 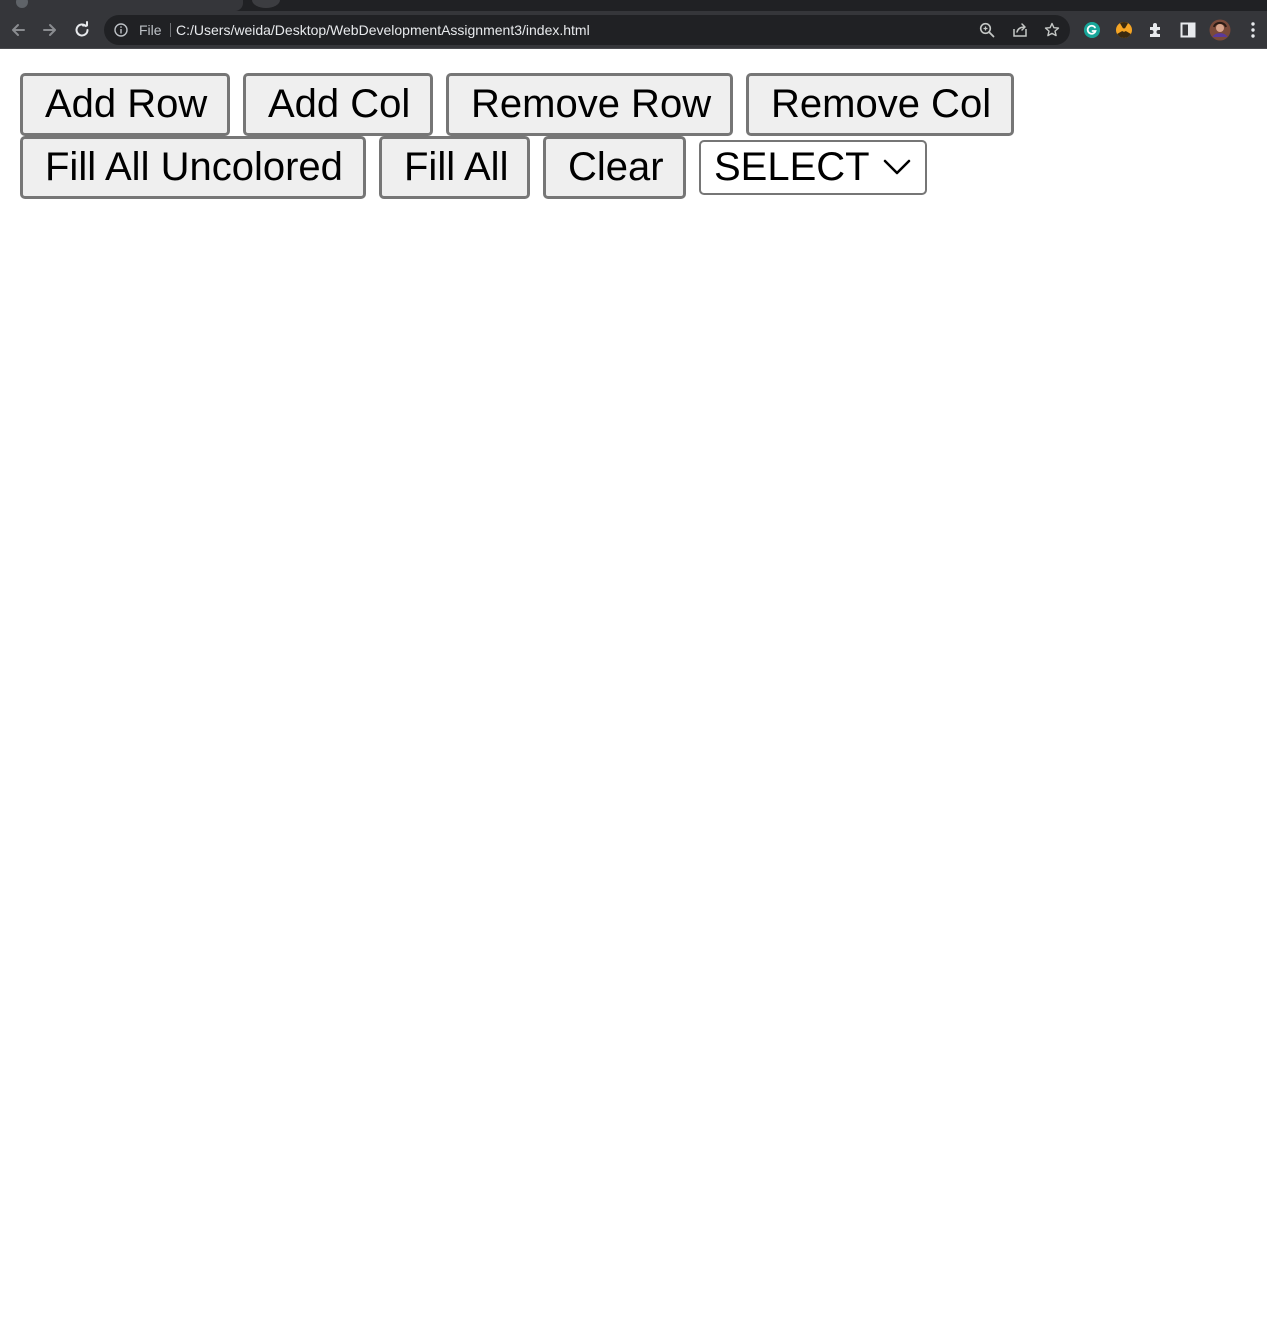 I want to click on star-icon, so click(x=1052, y=30).